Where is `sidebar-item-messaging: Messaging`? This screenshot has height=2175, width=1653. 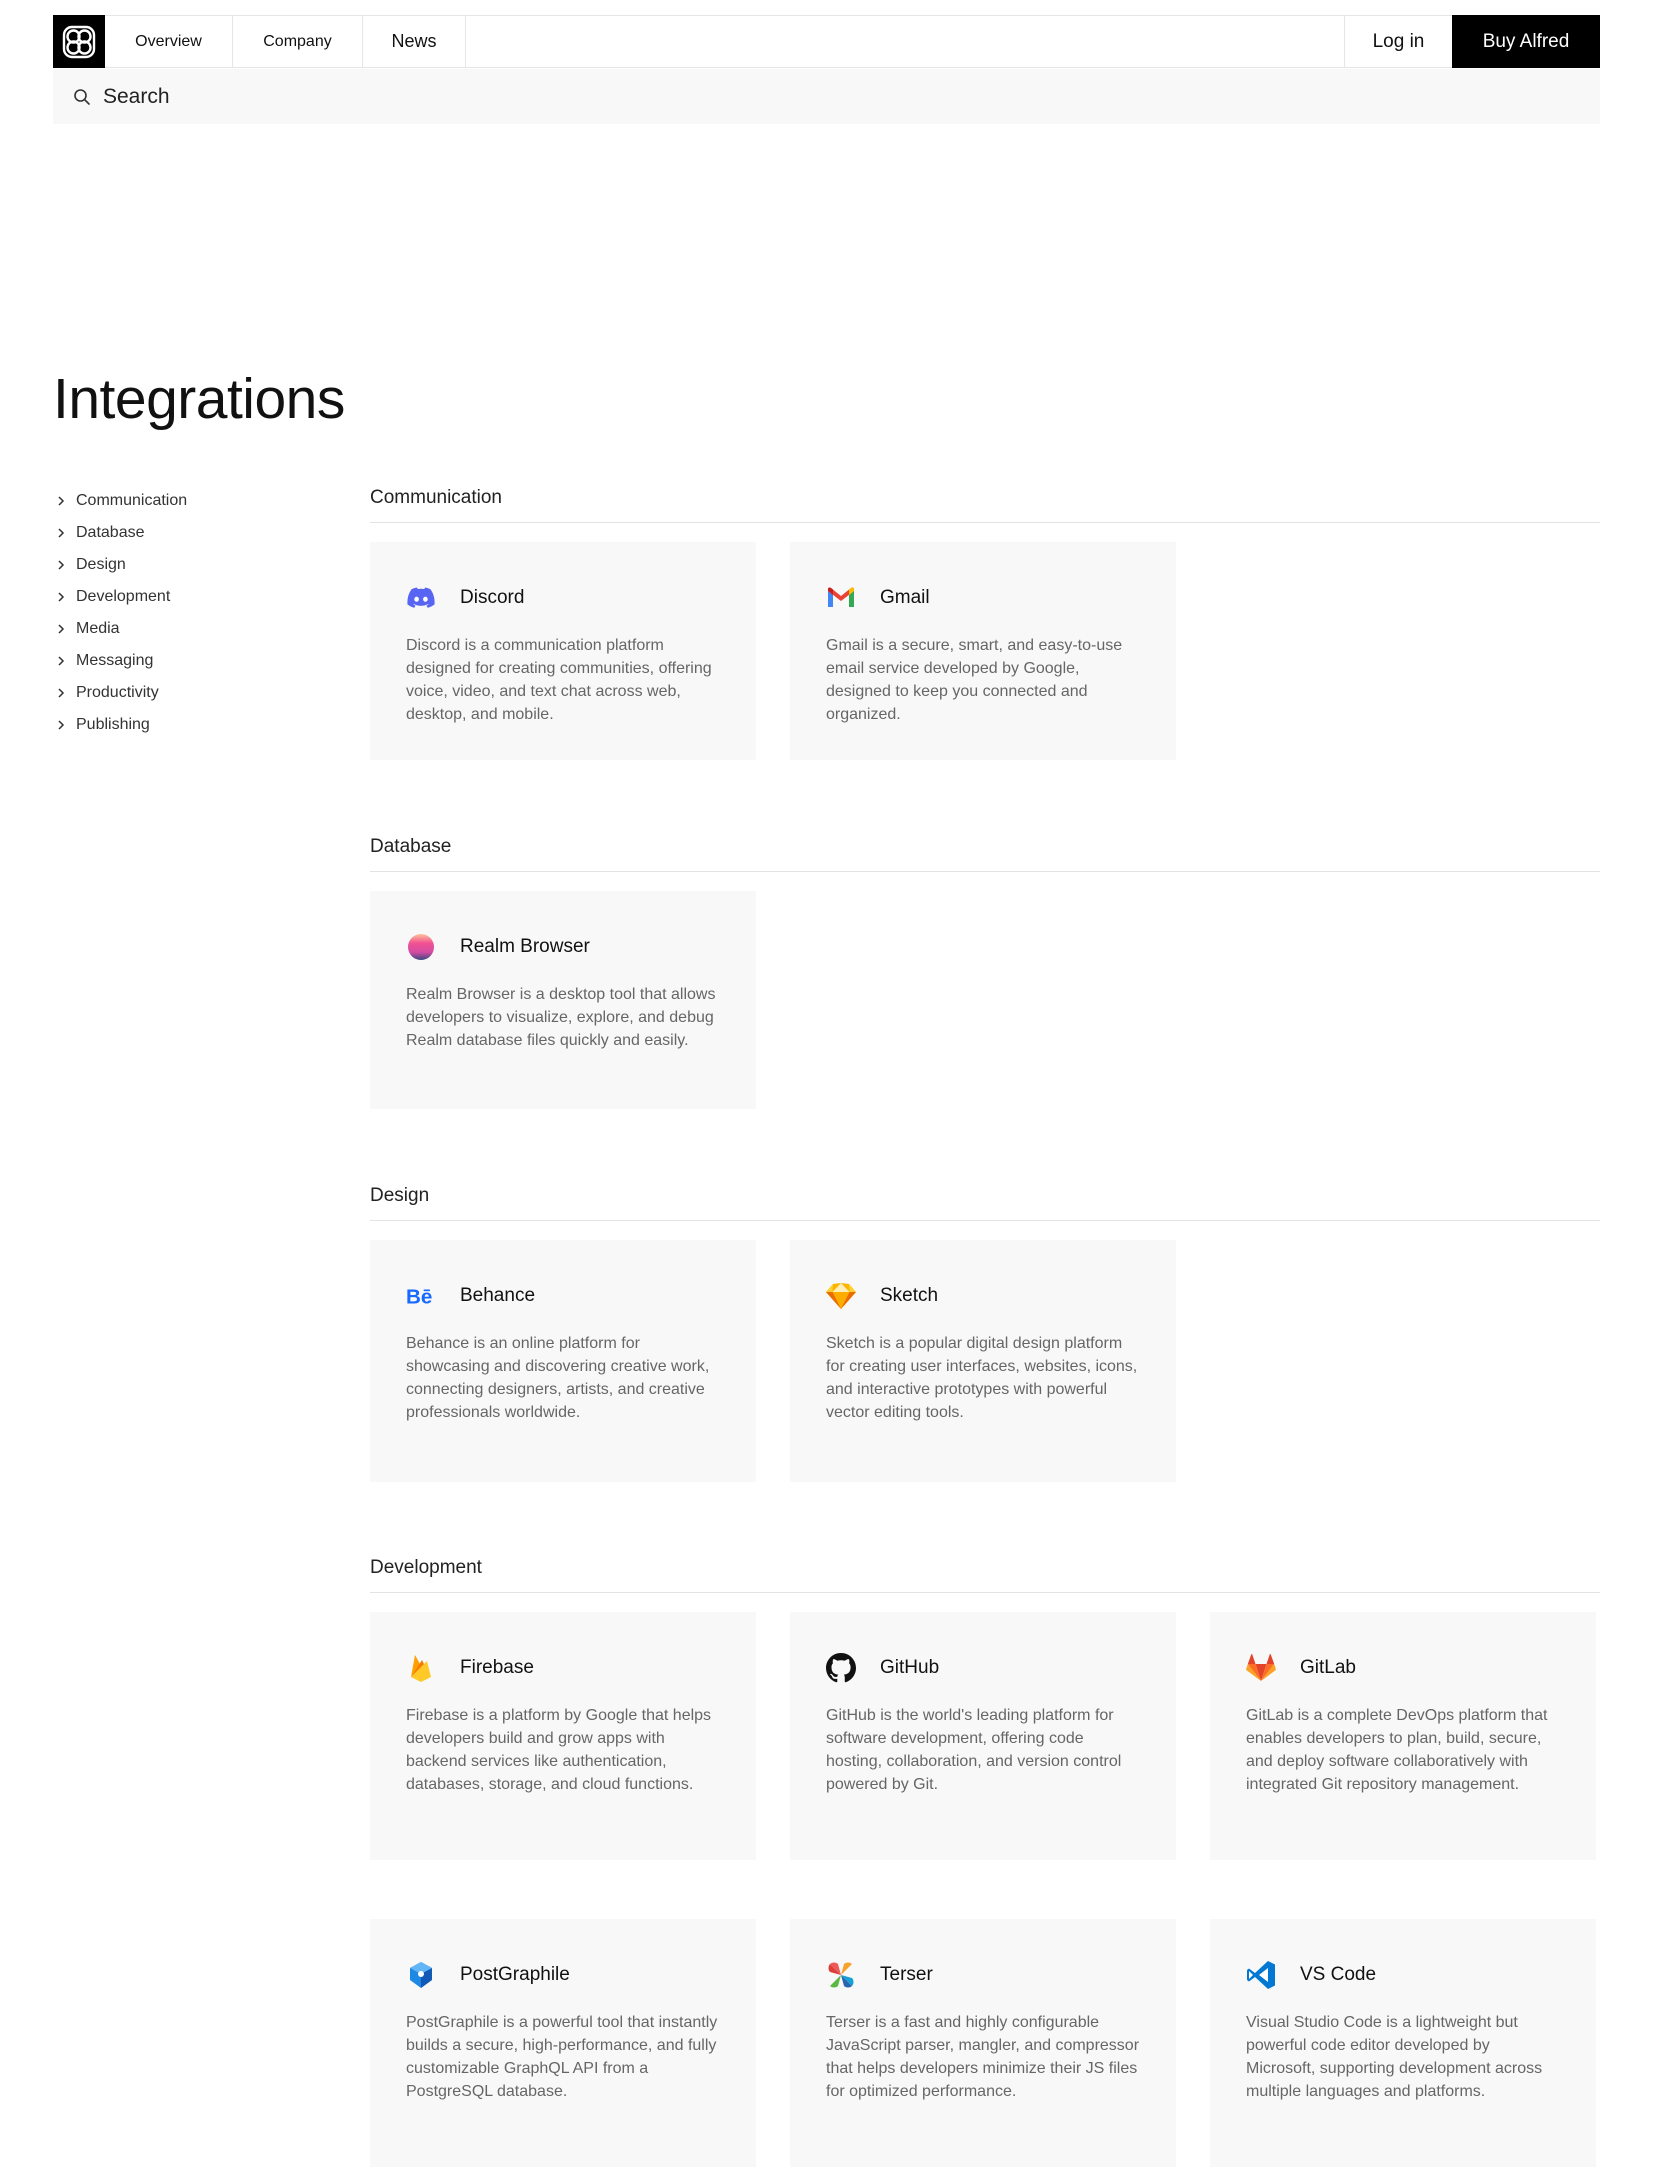 sidebar-item-messaging: Messaging is located at coordinates (186, 661).